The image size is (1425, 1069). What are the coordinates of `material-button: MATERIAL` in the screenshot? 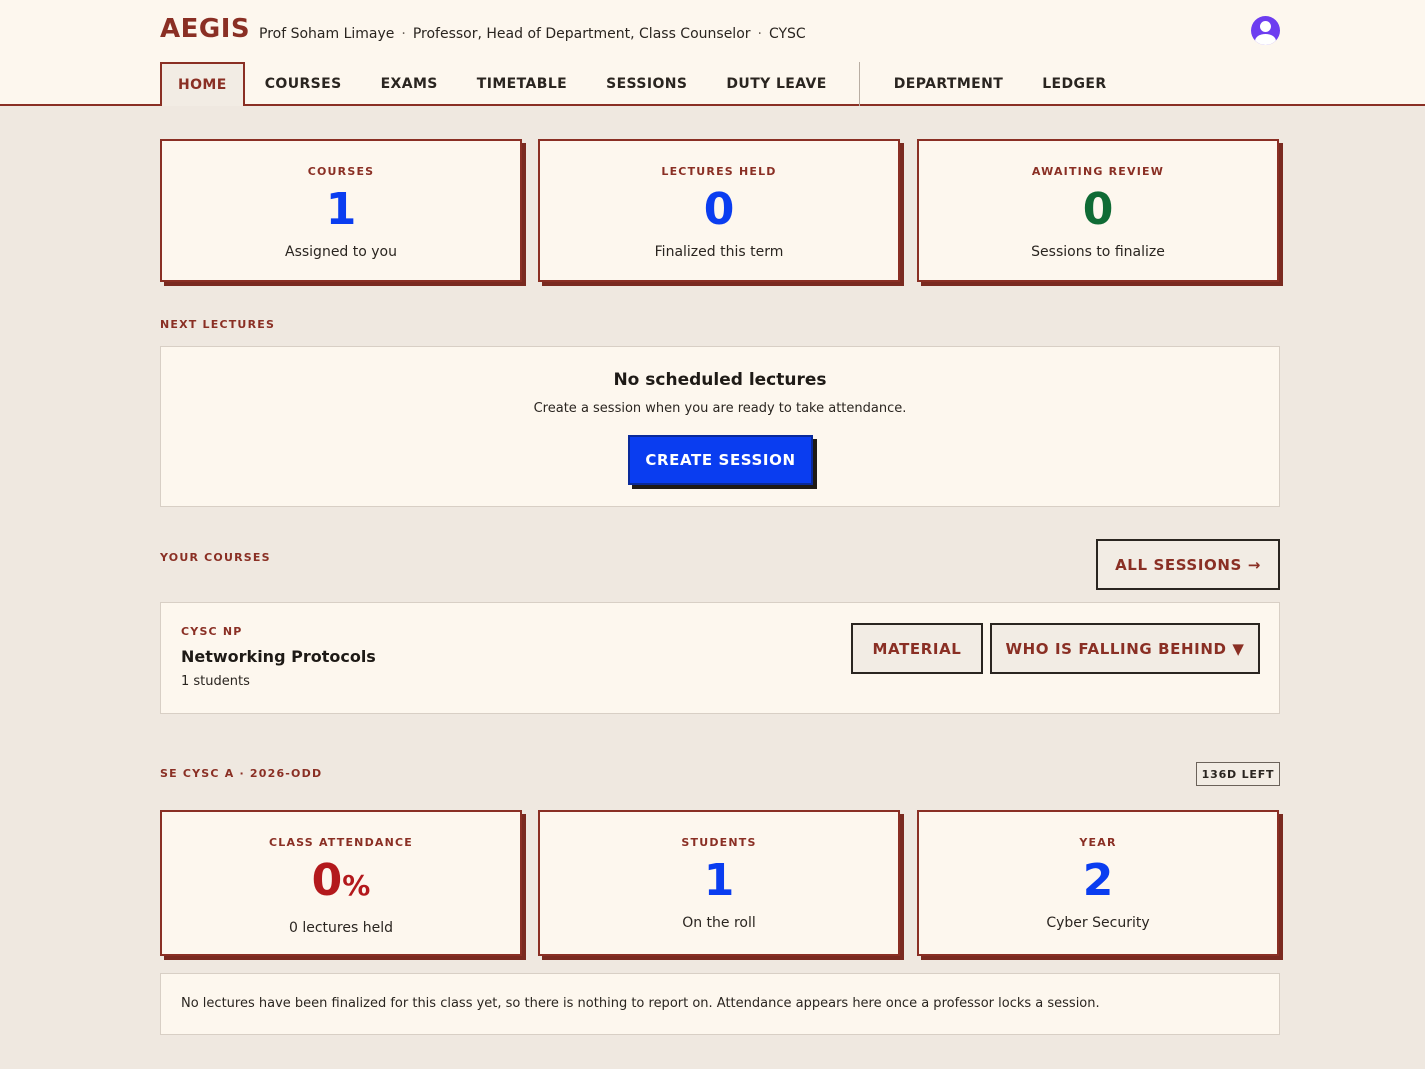 It's located at (917, 648).